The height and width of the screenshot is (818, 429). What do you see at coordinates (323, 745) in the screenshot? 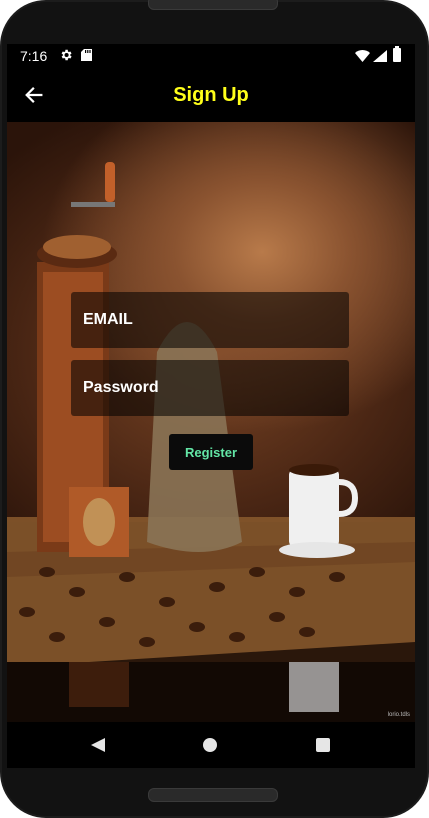
I see `nav-recents-icon` at bounding box center [323, 745].